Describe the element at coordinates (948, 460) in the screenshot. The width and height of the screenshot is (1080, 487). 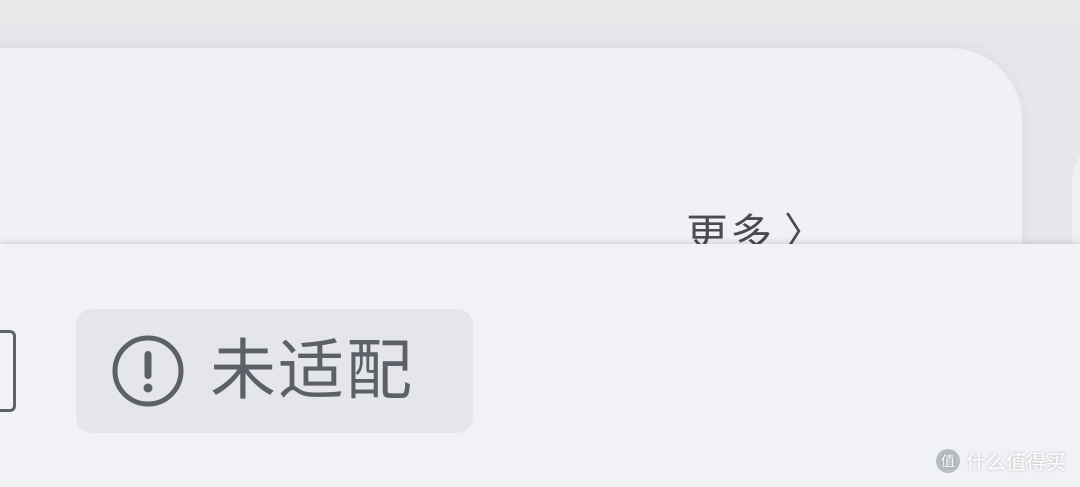
I see `watermark-logo-icon: 值` at that location.